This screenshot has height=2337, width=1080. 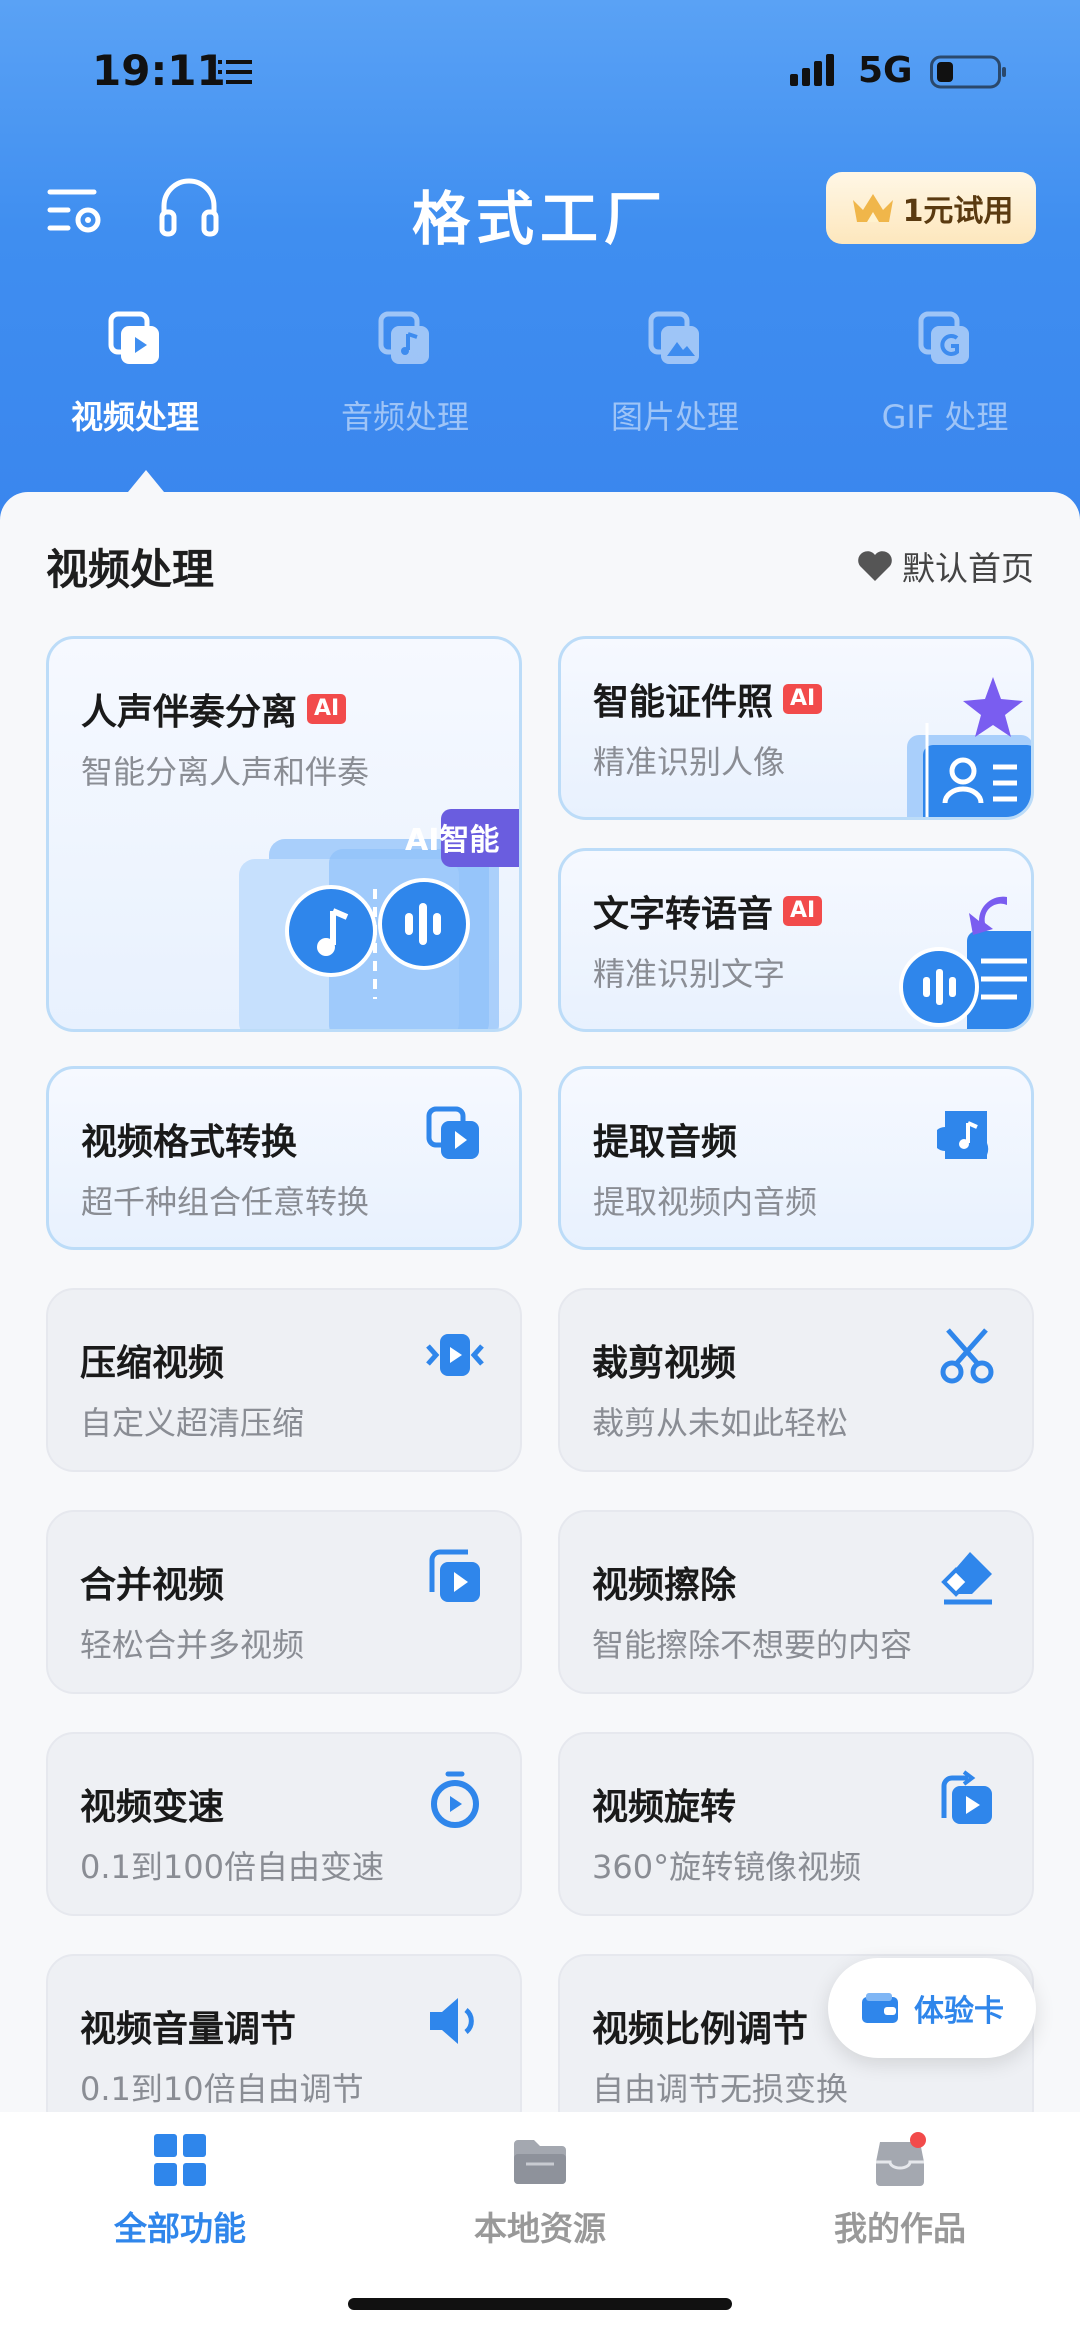 I want to click on top-bar: 格式工厂 1元试用, so click(x=540, y=215).